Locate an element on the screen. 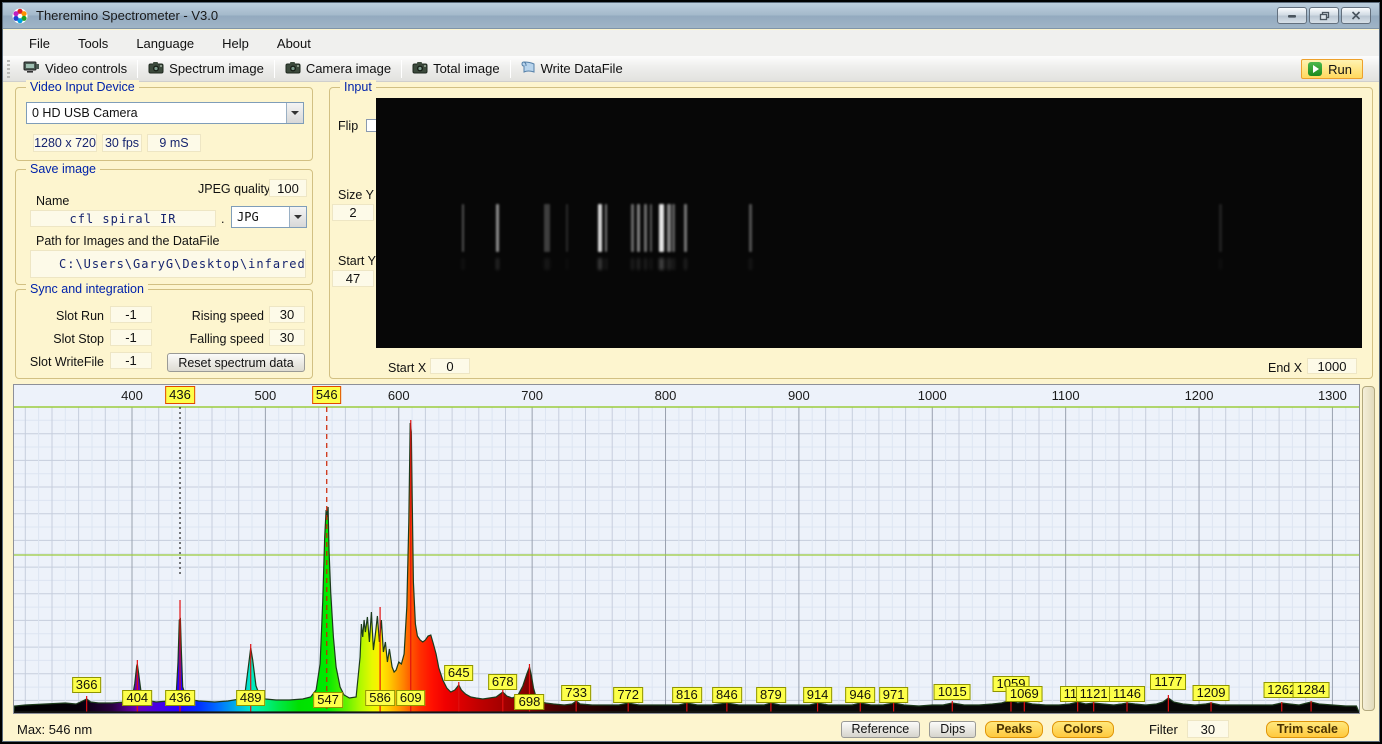 The height and width of the screenshot is (744, 1382). video-device-value: 0 HD USB Camera is located at coordinates (85, 113).